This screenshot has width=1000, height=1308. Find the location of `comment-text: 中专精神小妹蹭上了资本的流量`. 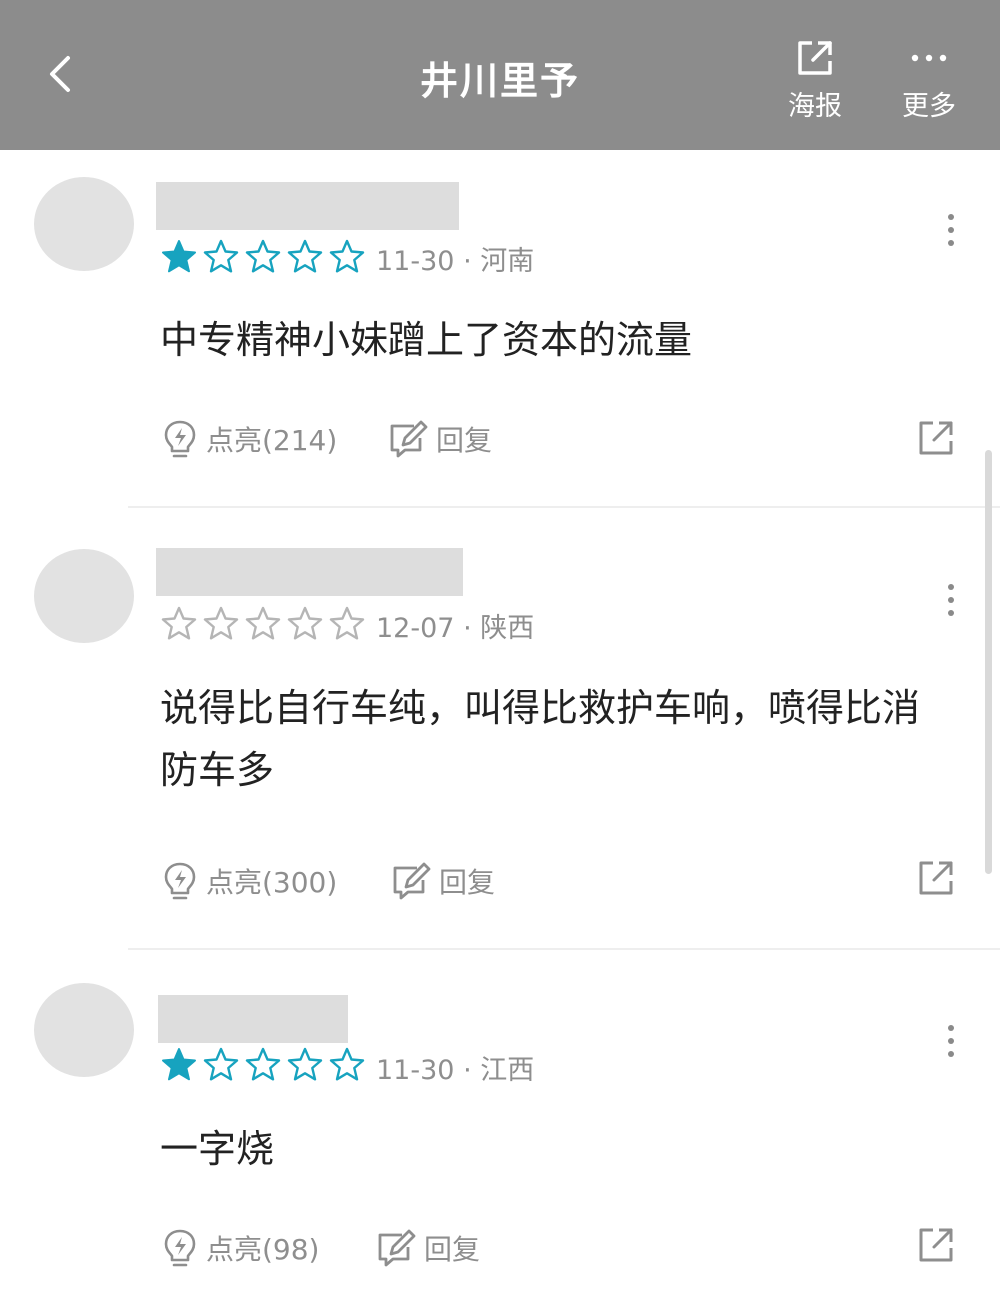

comment-text: 中专精神小妹蹭上了资本的流量 is located at coordinates (426, 340).